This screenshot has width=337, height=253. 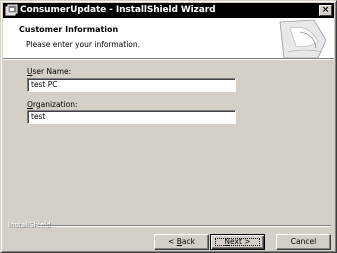 I want to click on back-button: < Back, so click(x=181, y=242).